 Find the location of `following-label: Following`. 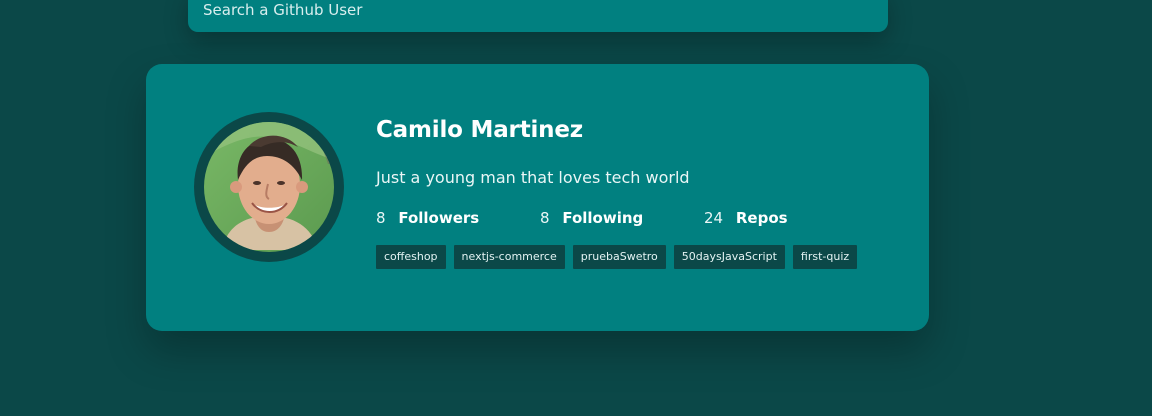

following-label: Following is located at coordinates (603, 218).